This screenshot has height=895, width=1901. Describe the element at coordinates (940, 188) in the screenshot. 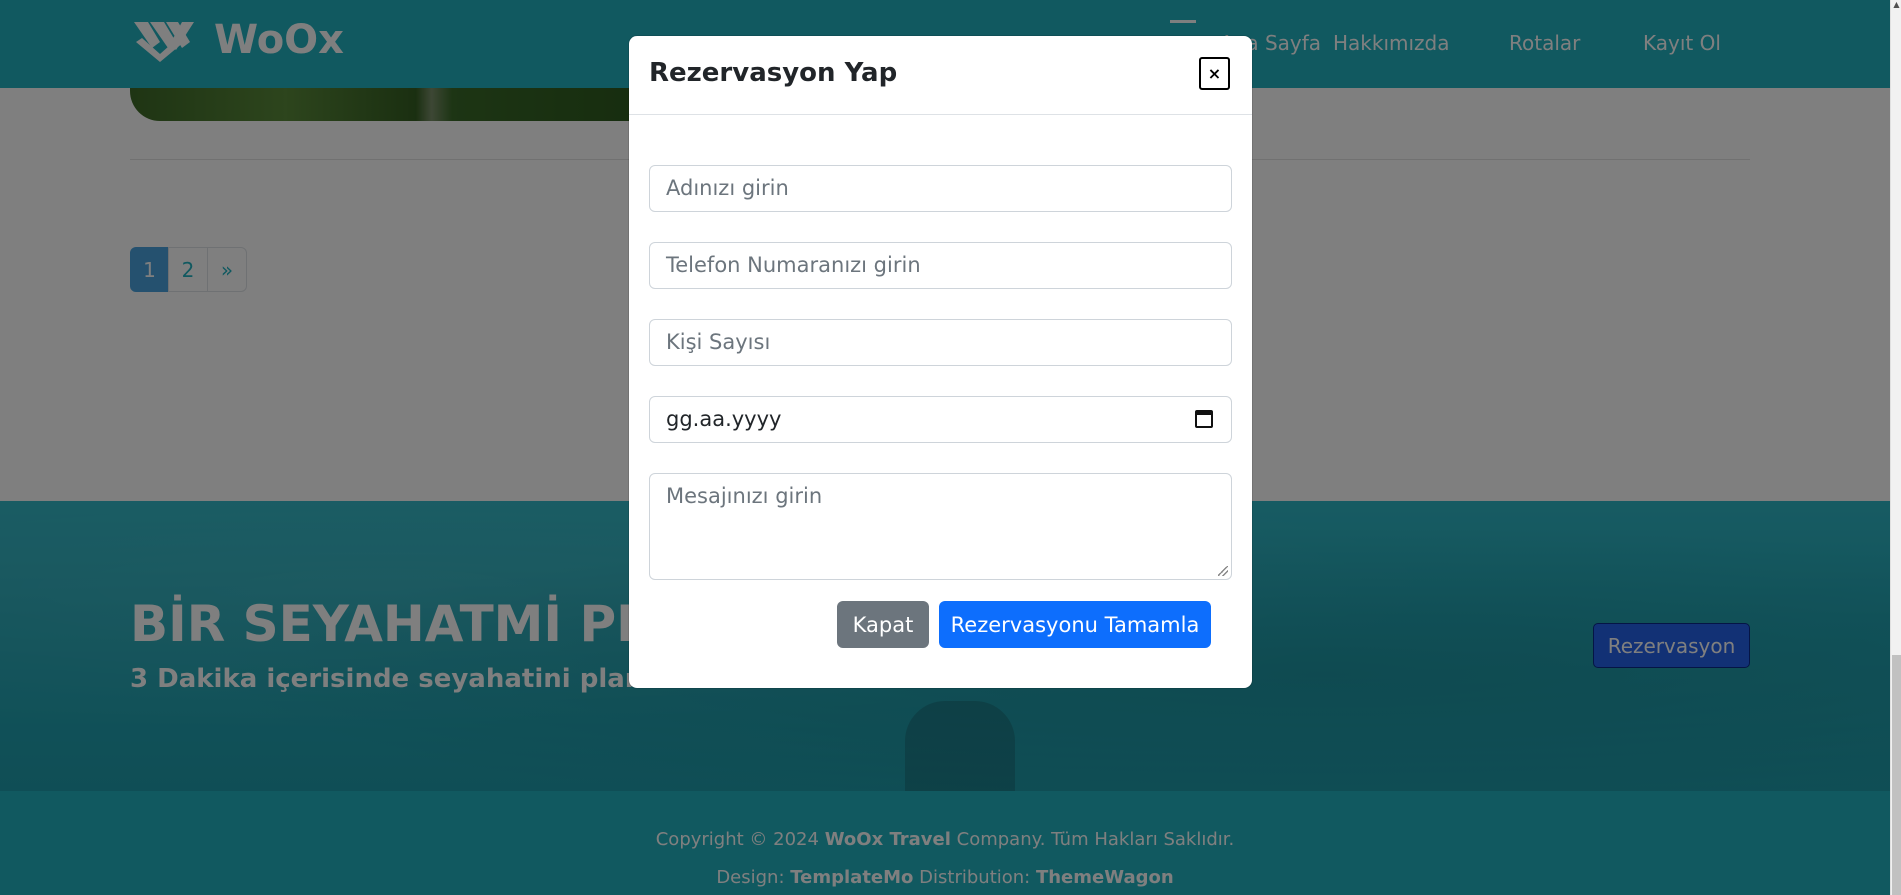

I see `name-input: Adınızı girin` at that location.